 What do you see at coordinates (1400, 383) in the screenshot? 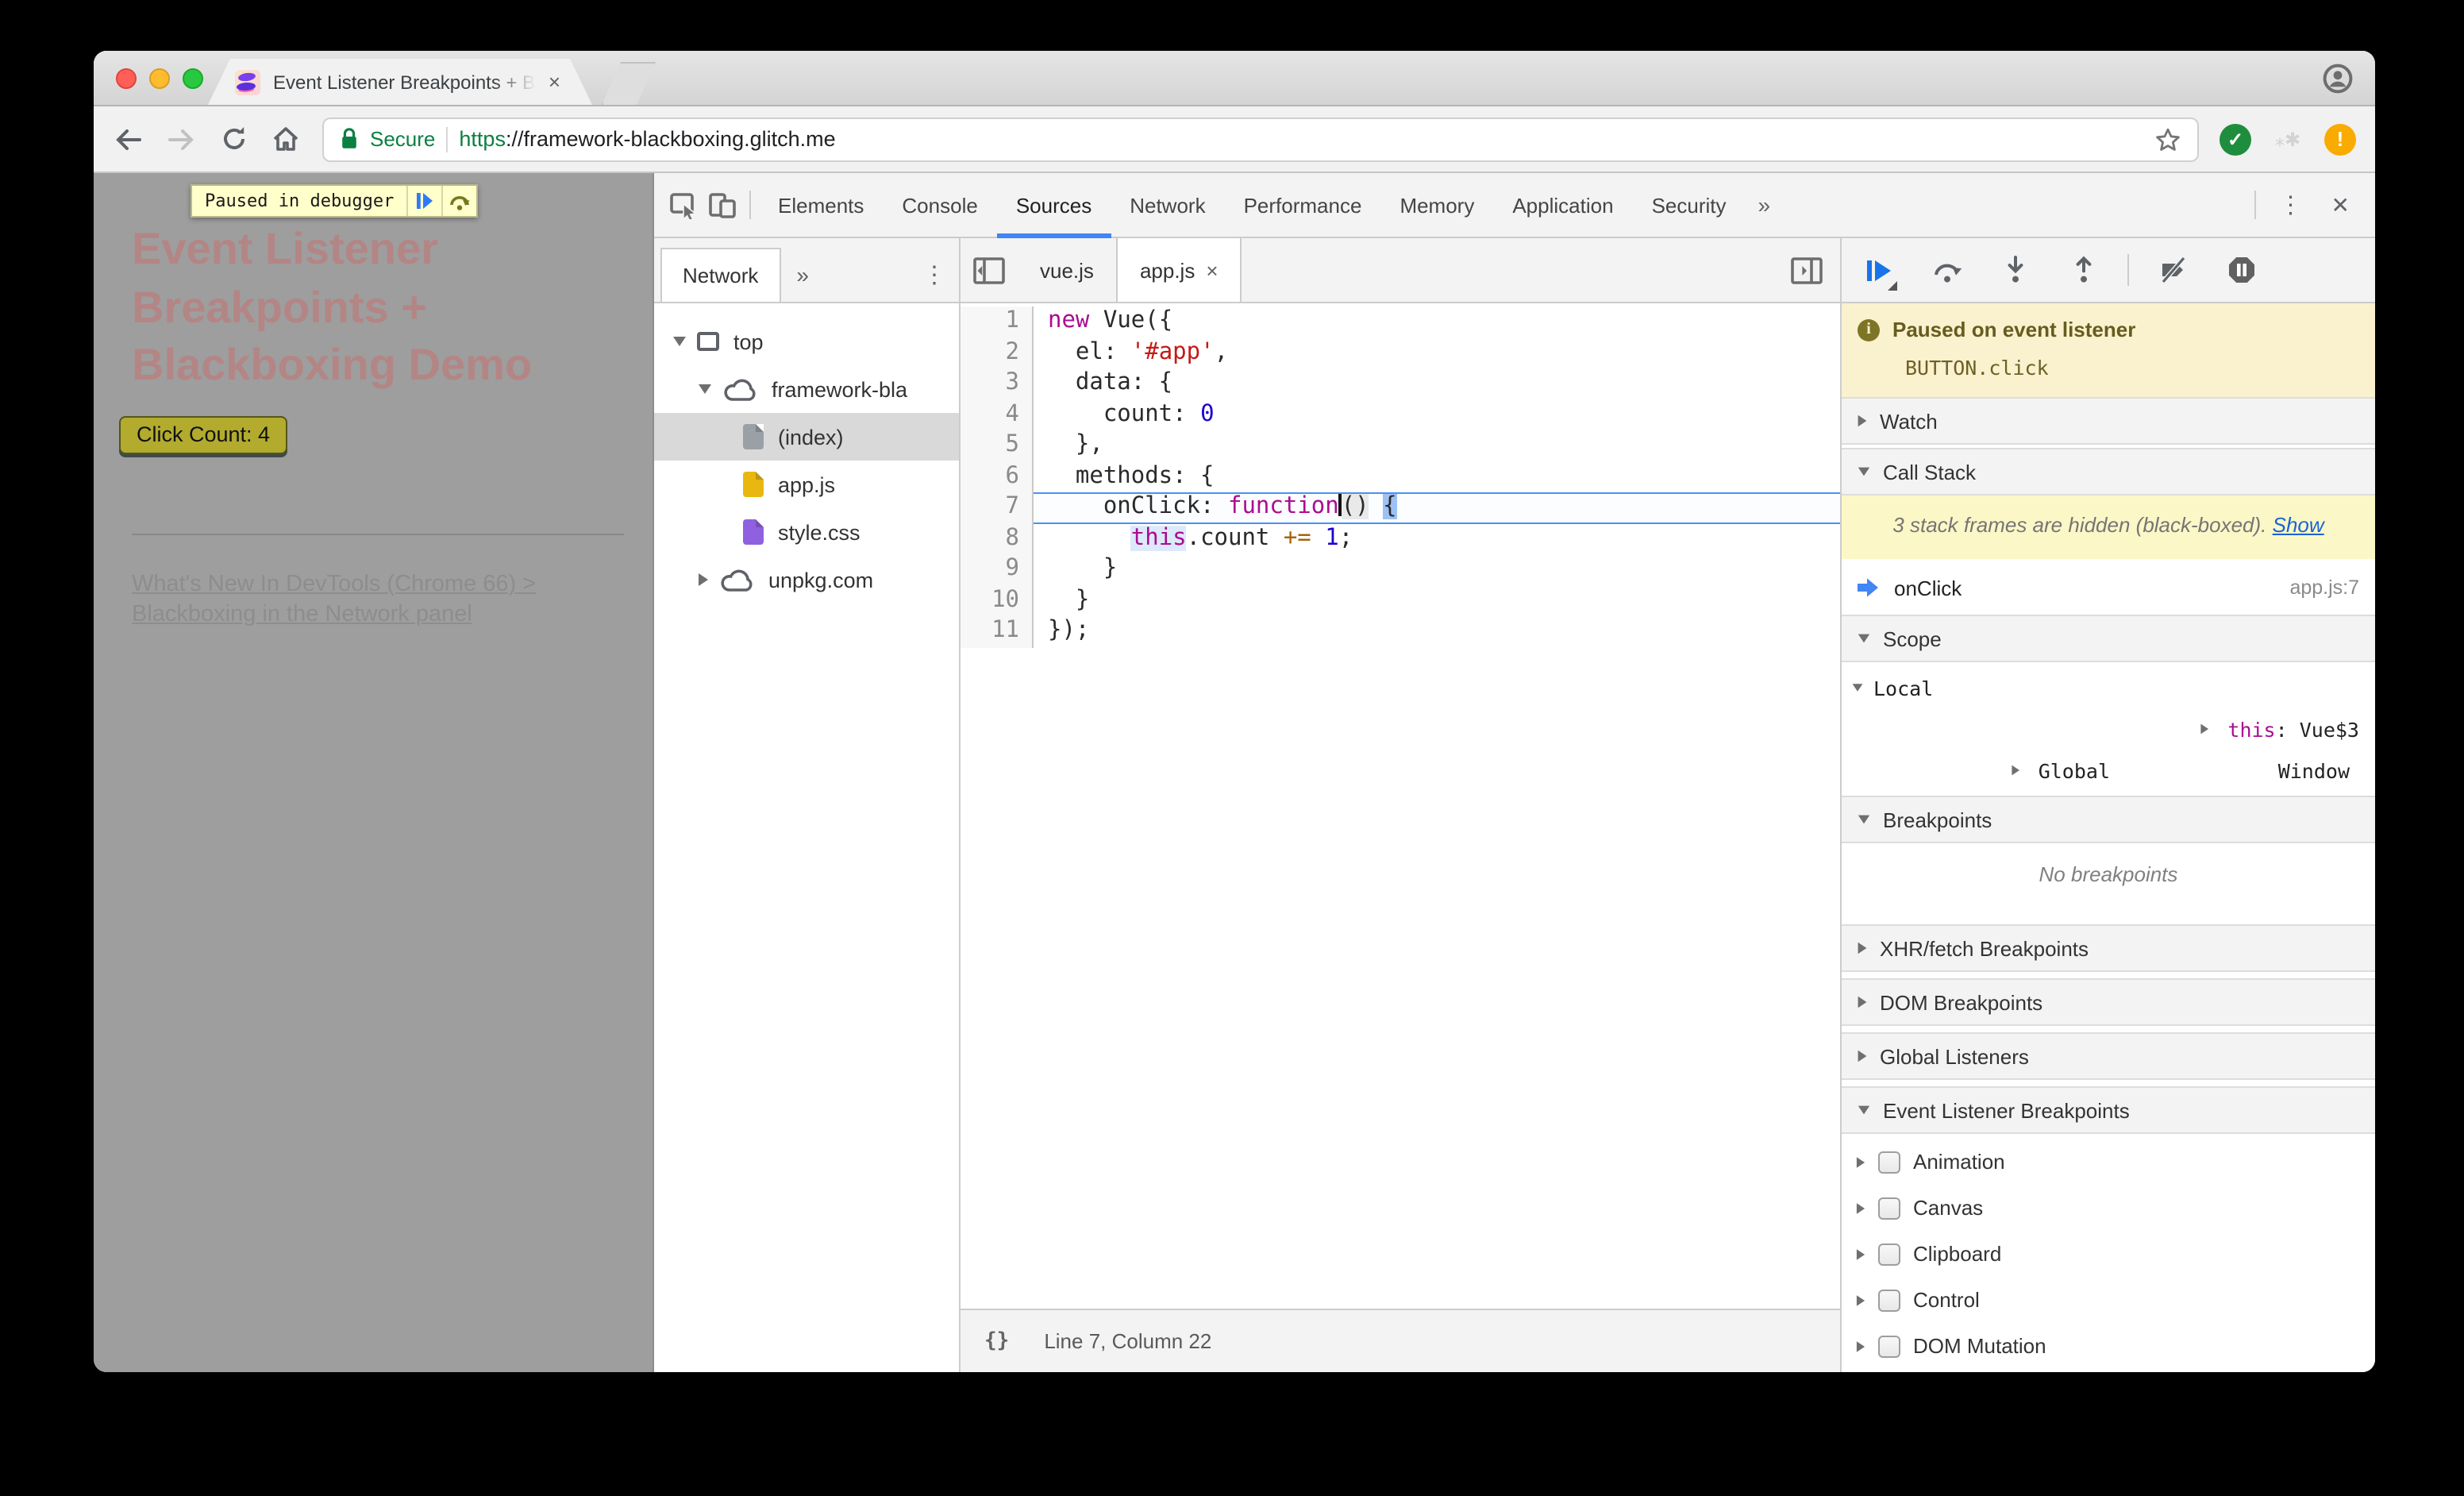
I see `code-line-3: 3 data: {` at bounding box center [1400, 383].